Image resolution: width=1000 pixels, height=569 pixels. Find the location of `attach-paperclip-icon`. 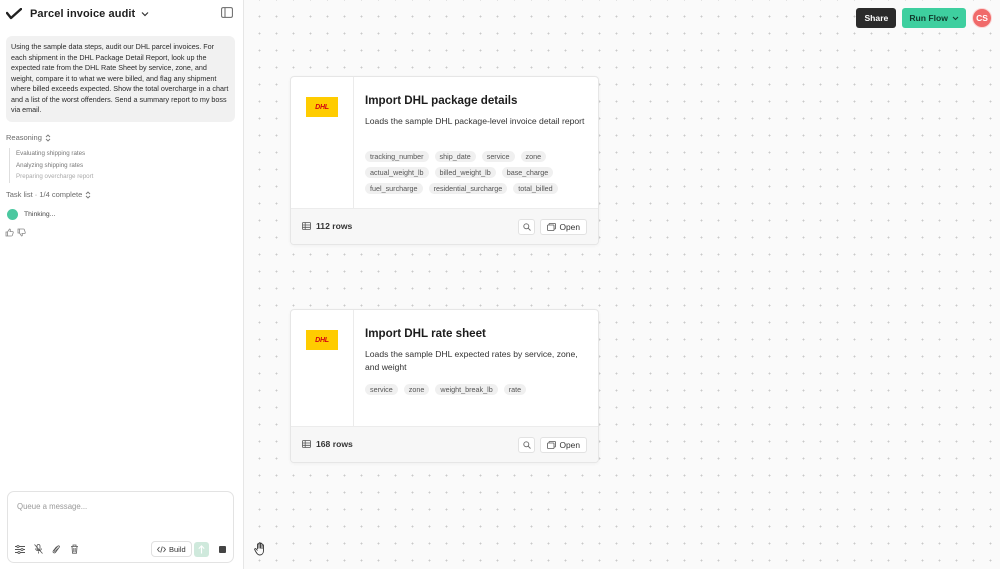

attach-paperclip-icon is located at coordinates (56, 549).